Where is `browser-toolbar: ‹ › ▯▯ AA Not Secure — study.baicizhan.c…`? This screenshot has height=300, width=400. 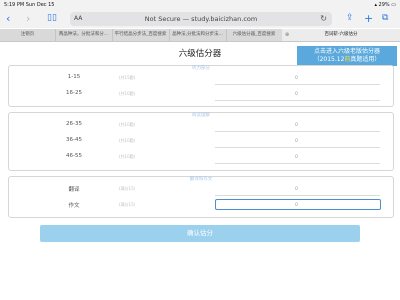 browser-toolbar: ‹ › ▯▯ AA Not Secure — study.baicizhan.c… is located at coordinates (200, 19).